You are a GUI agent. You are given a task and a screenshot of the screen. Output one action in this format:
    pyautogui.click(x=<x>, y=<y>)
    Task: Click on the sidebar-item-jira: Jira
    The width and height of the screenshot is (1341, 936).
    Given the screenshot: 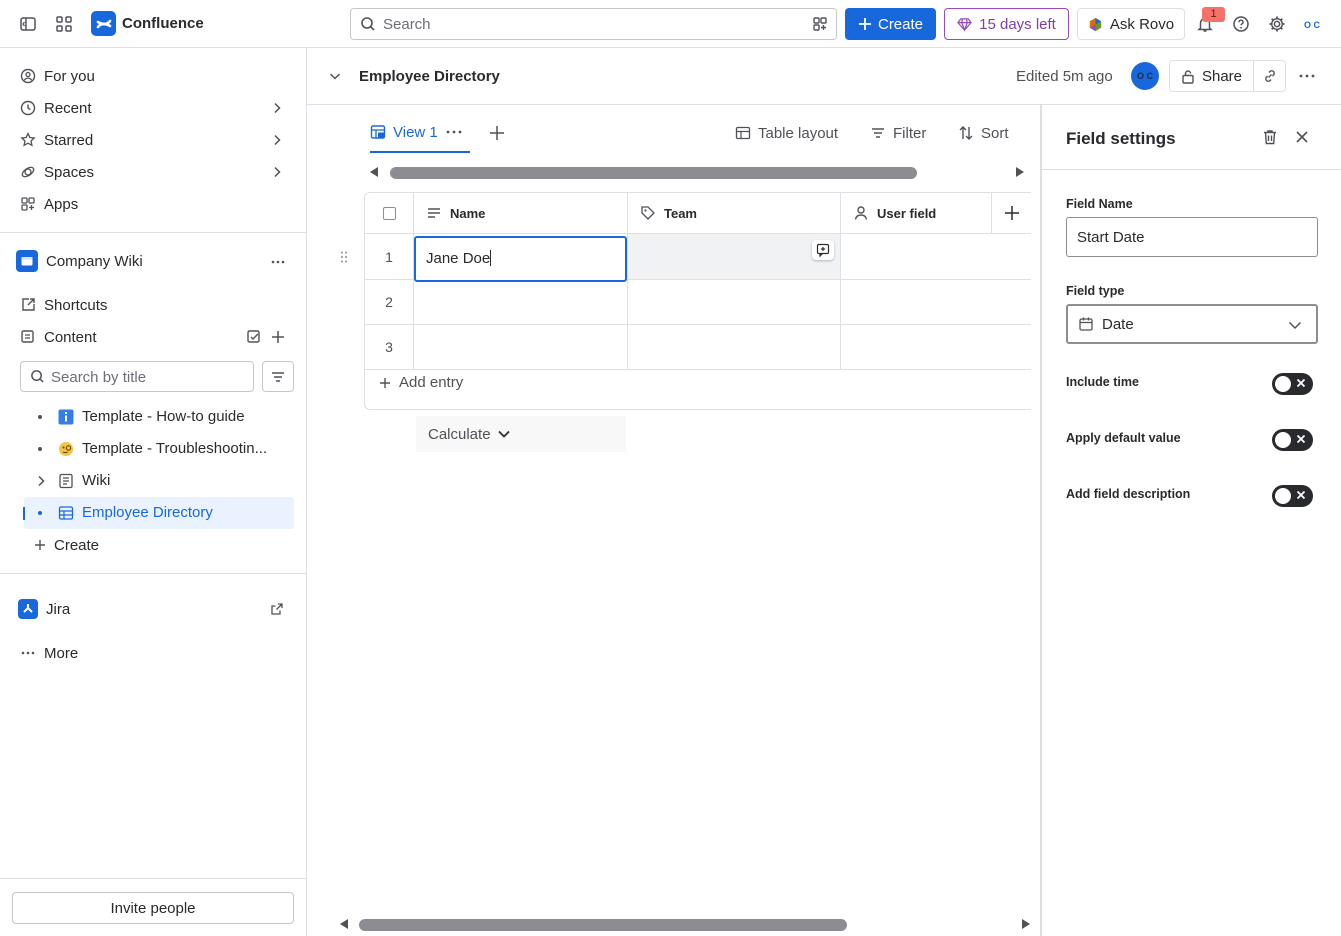 What is the action you would take?
    pyautogui.click(x=153, y=609)
    